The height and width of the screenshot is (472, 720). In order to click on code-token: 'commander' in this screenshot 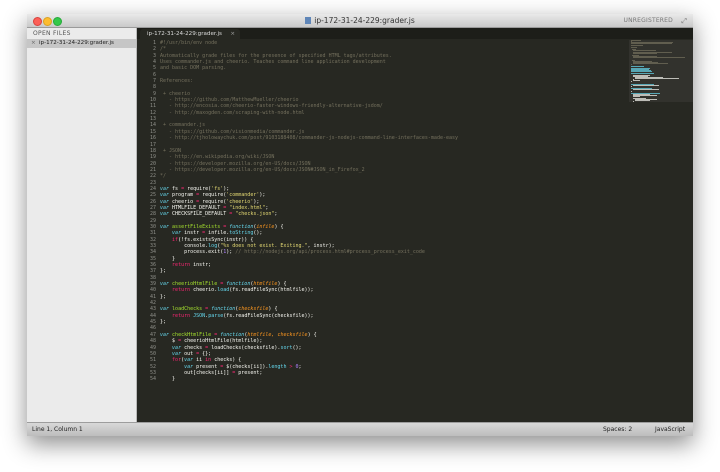, I will do `click(243, 195)`.